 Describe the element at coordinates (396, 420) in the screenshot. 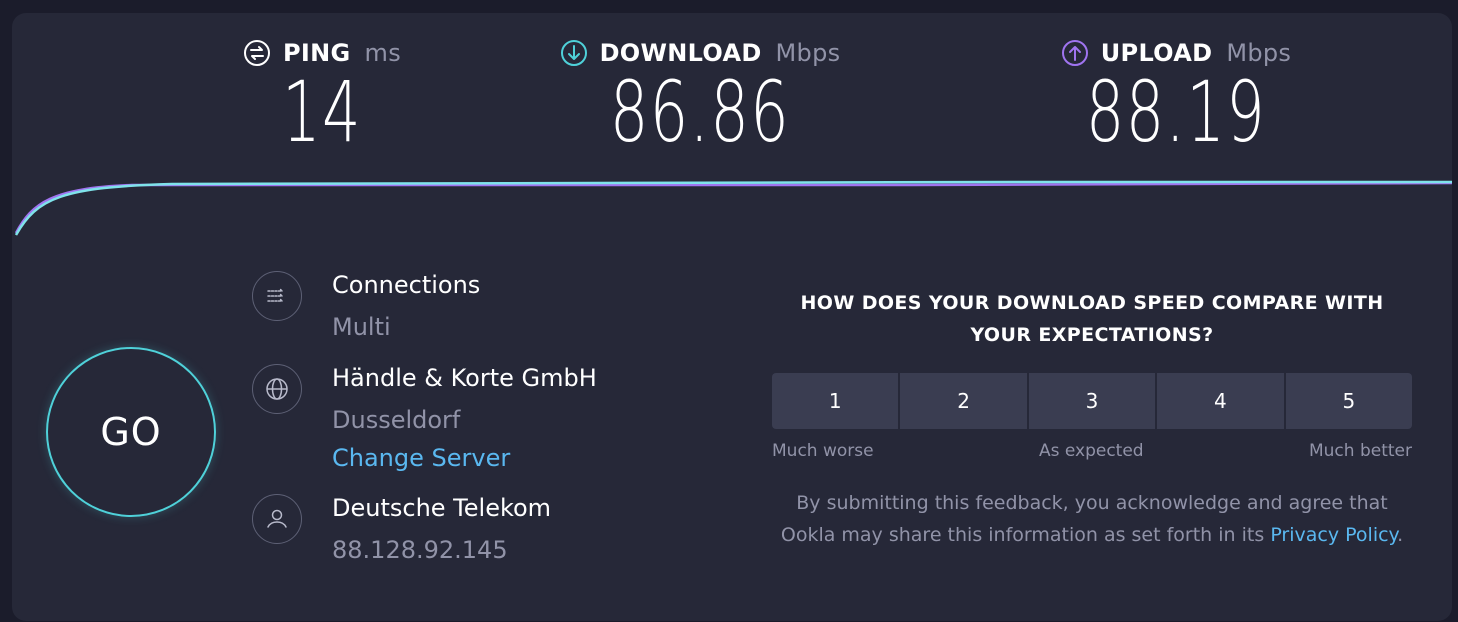

I see `server-location: Dusseldorf` at that location.